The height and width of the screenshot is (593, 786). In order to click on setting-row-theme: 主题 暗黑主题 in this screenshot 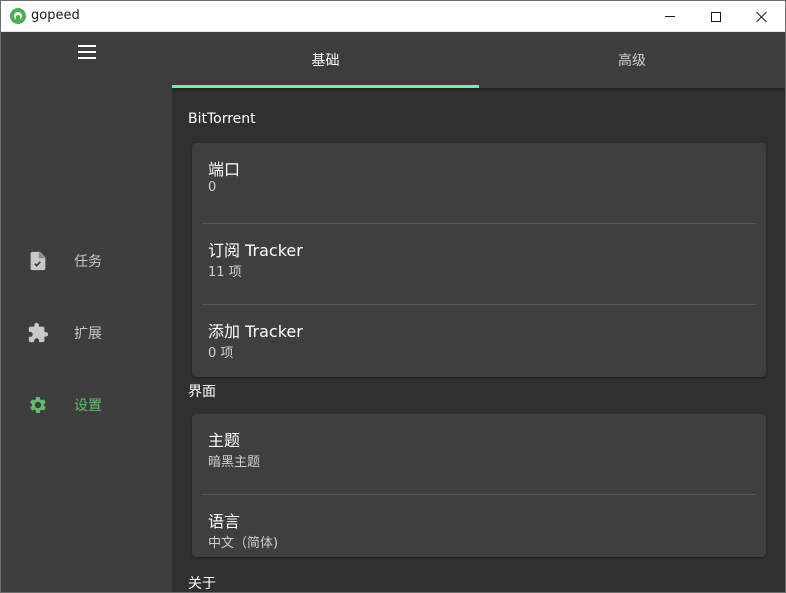, I will do `click(479, 454)`.